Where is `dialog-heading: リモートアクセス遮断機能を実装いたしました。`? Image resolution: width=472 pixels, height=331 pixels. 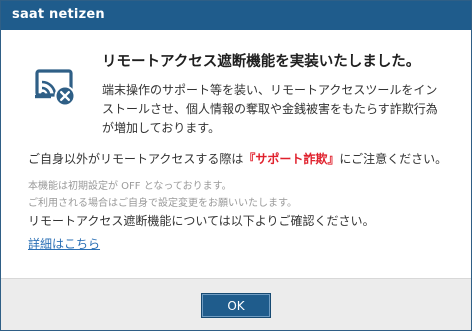 dialog-heading: リモートアクセス遮断機能を実装いたしました。 is located at coordinates (261, 62).